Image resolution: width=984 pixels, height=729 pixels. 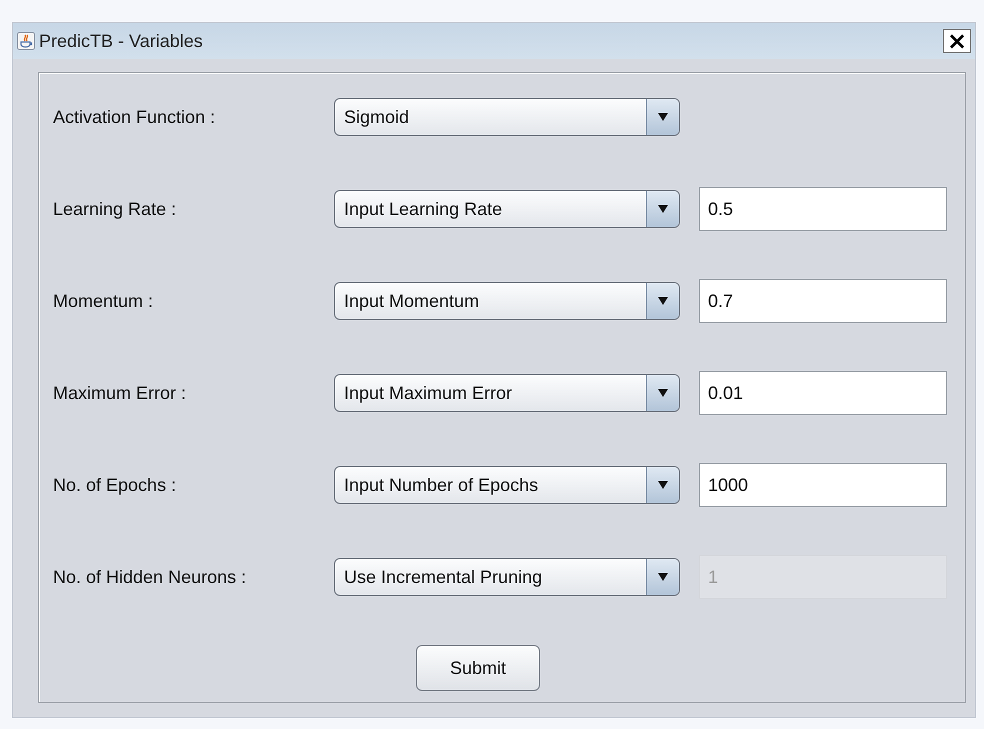 I want to click on field-label: Momentum :, so click(x=103, y=301).